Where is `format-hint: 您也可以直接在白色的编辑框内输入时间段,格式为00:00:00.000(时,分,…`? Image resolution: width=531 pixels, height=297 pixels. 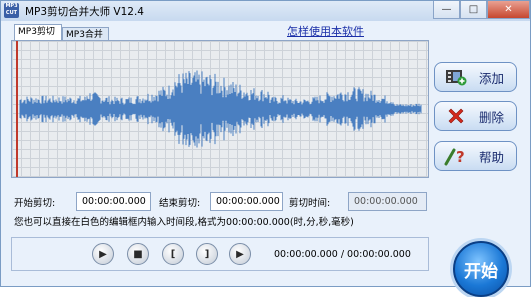
format-hint: 您也可以直接在白色的编辑框内输入时间段,格式为00:00:00.000(时,分,… is located at coordinates (184, 222).